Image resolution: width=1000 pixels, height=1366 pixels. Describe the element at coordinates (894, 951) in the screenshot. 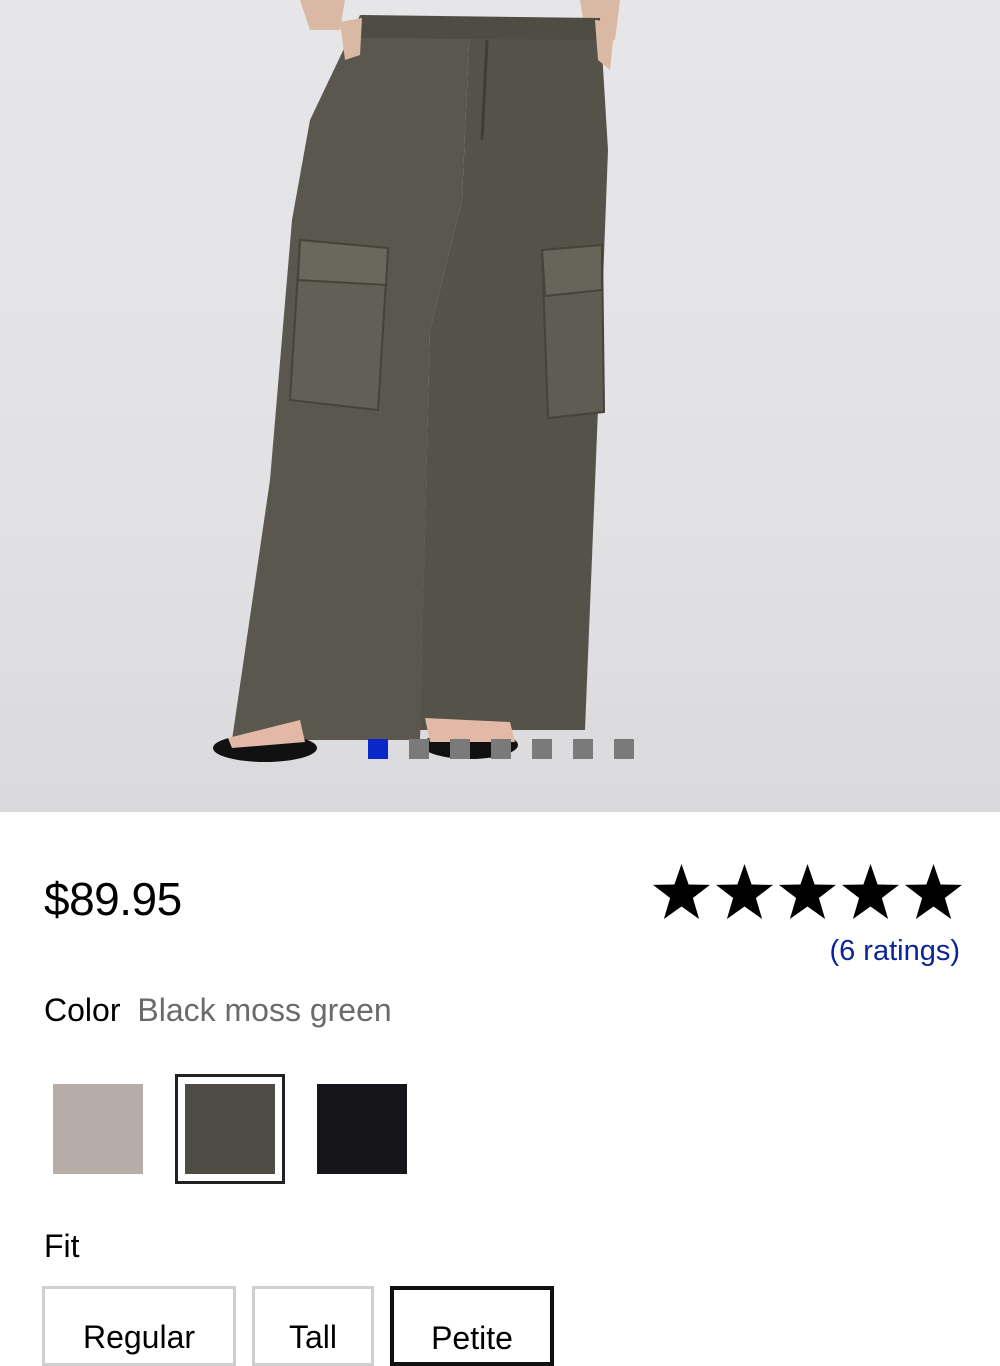

I see `ratings-count-link: (6 ratings)` at that location.